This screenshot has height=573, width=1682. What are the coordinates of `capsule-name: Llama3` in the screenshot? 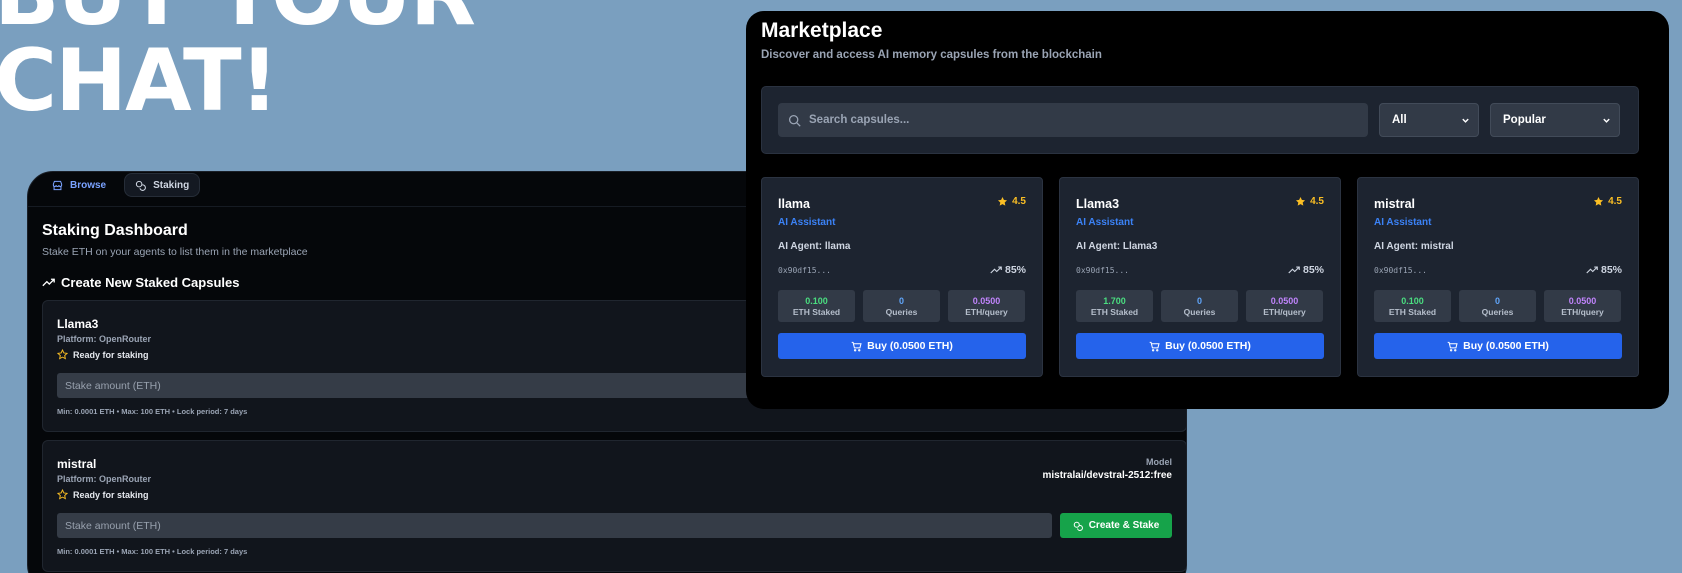 It's located at (78, 324).